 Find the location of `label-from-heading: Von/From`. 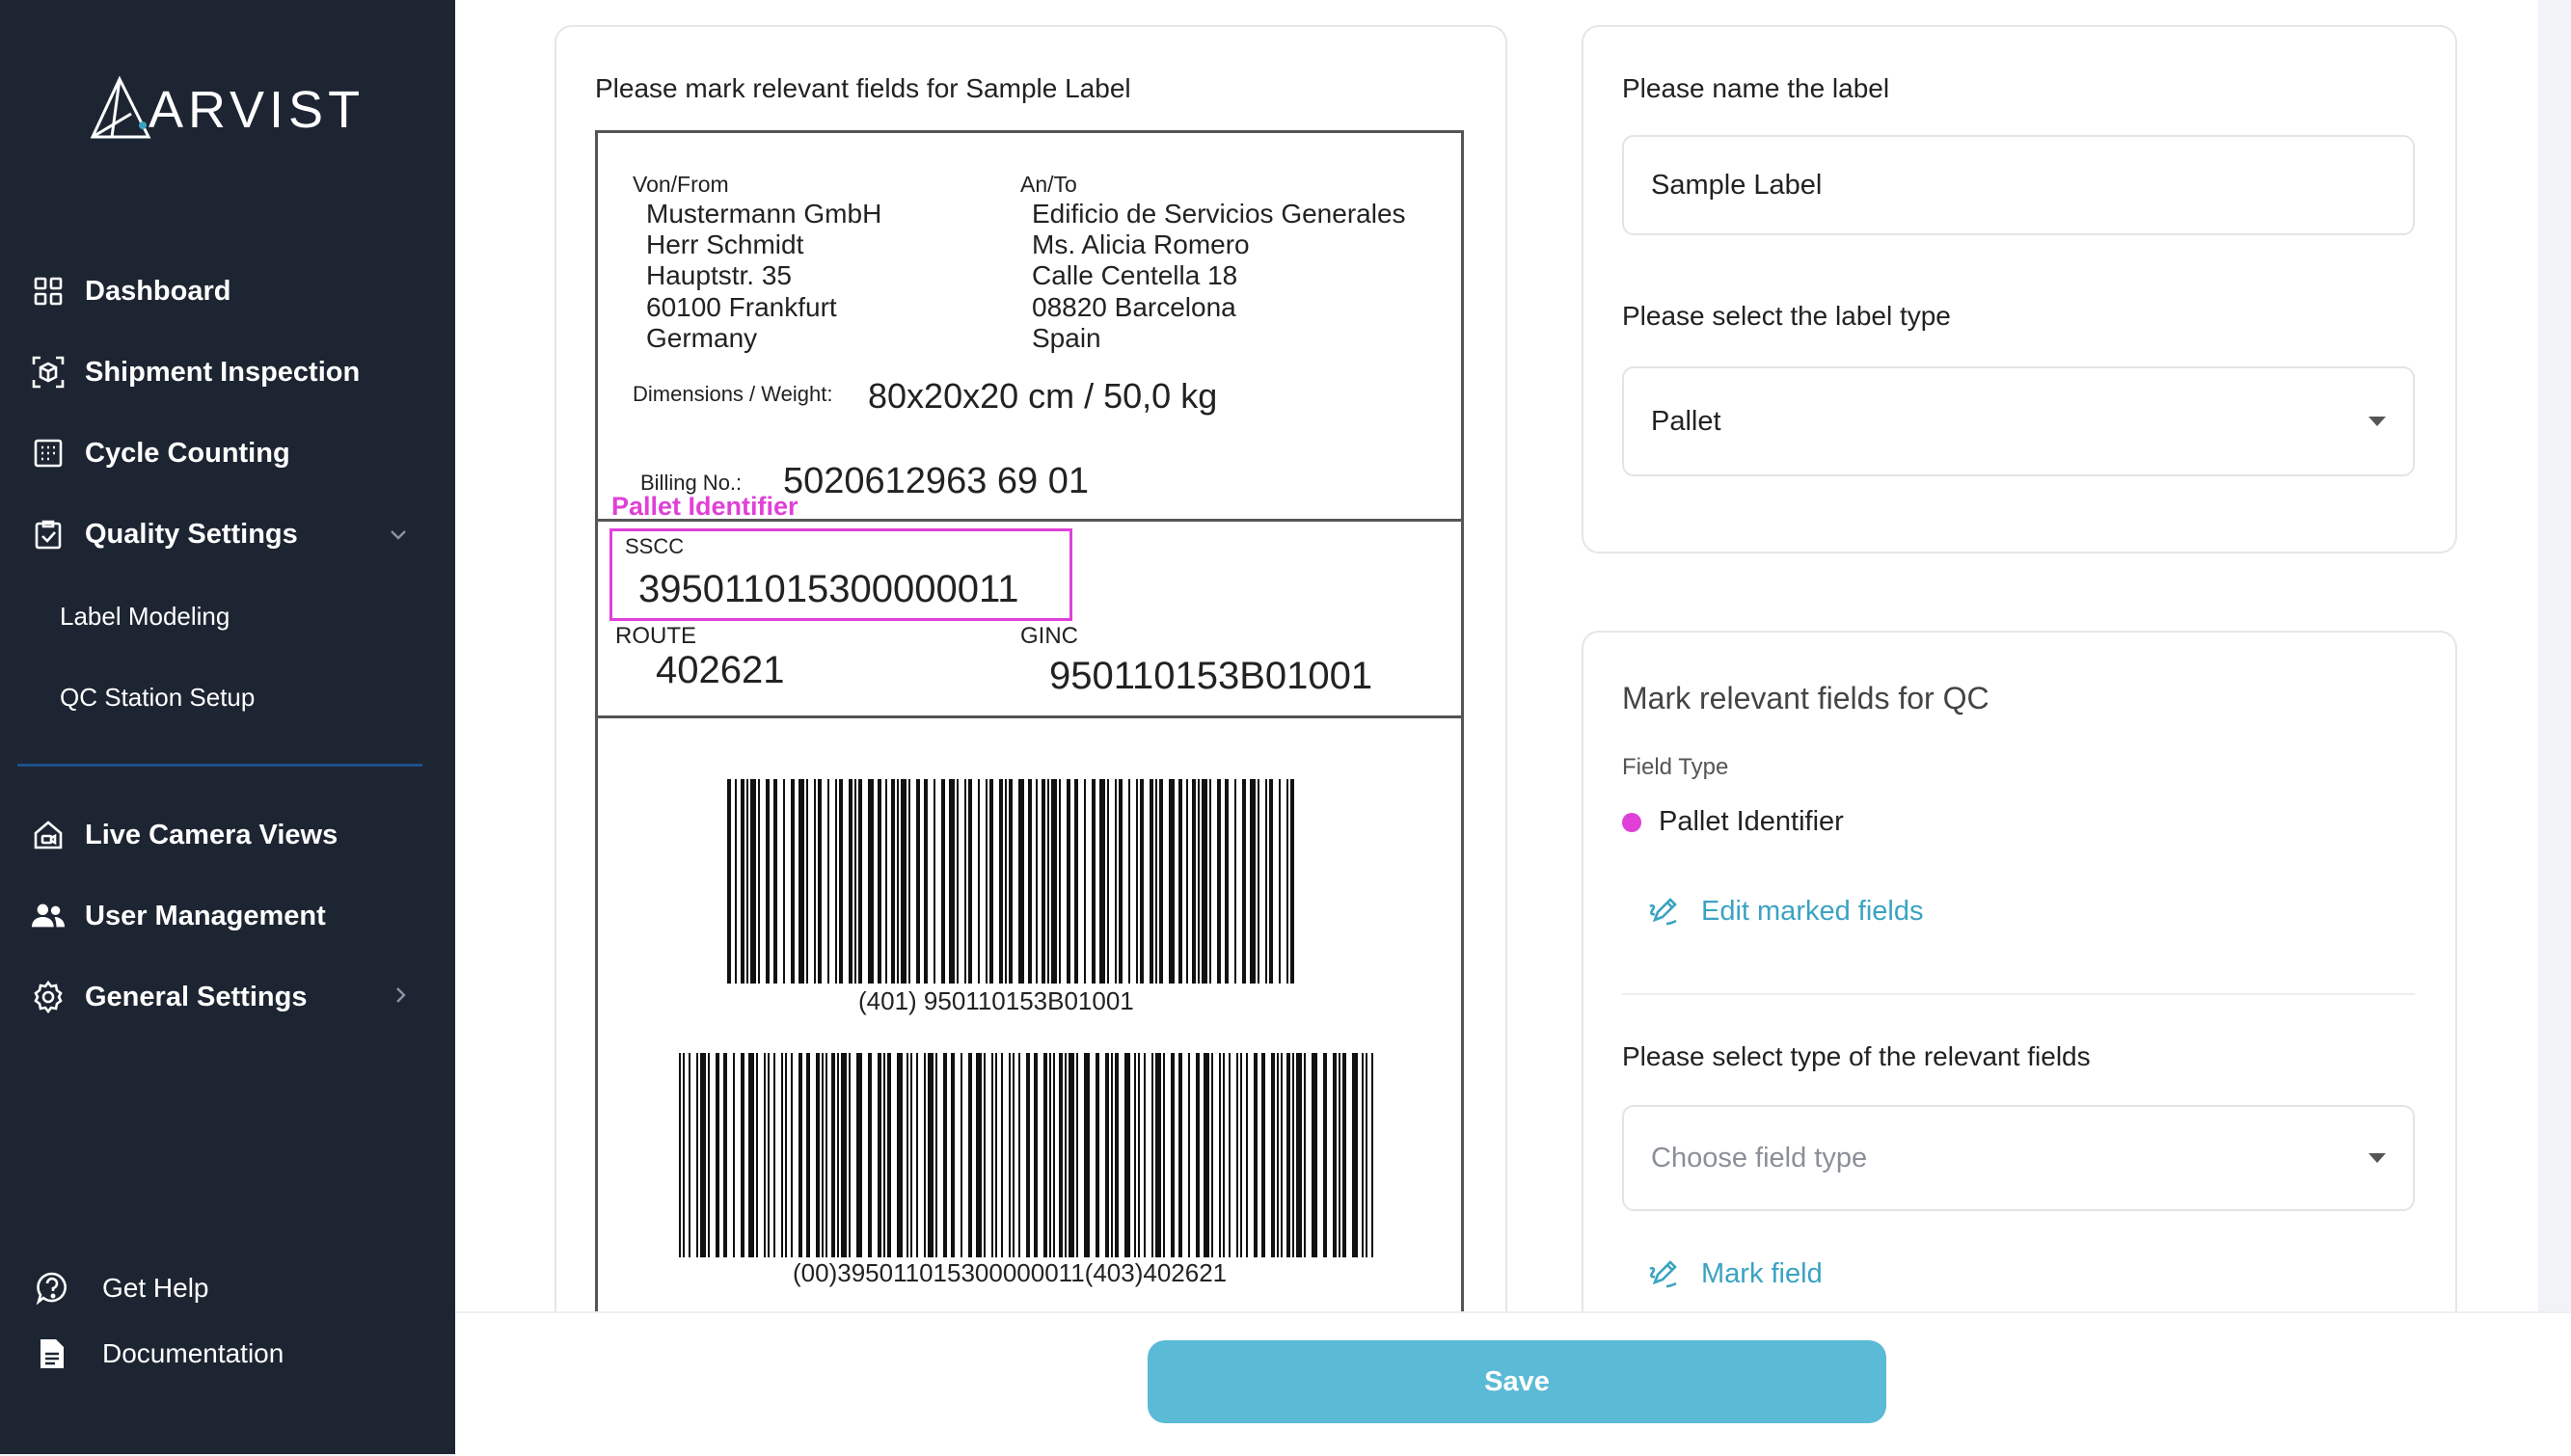

label-from-heading: Von/From is located at coordinates (681, 184).